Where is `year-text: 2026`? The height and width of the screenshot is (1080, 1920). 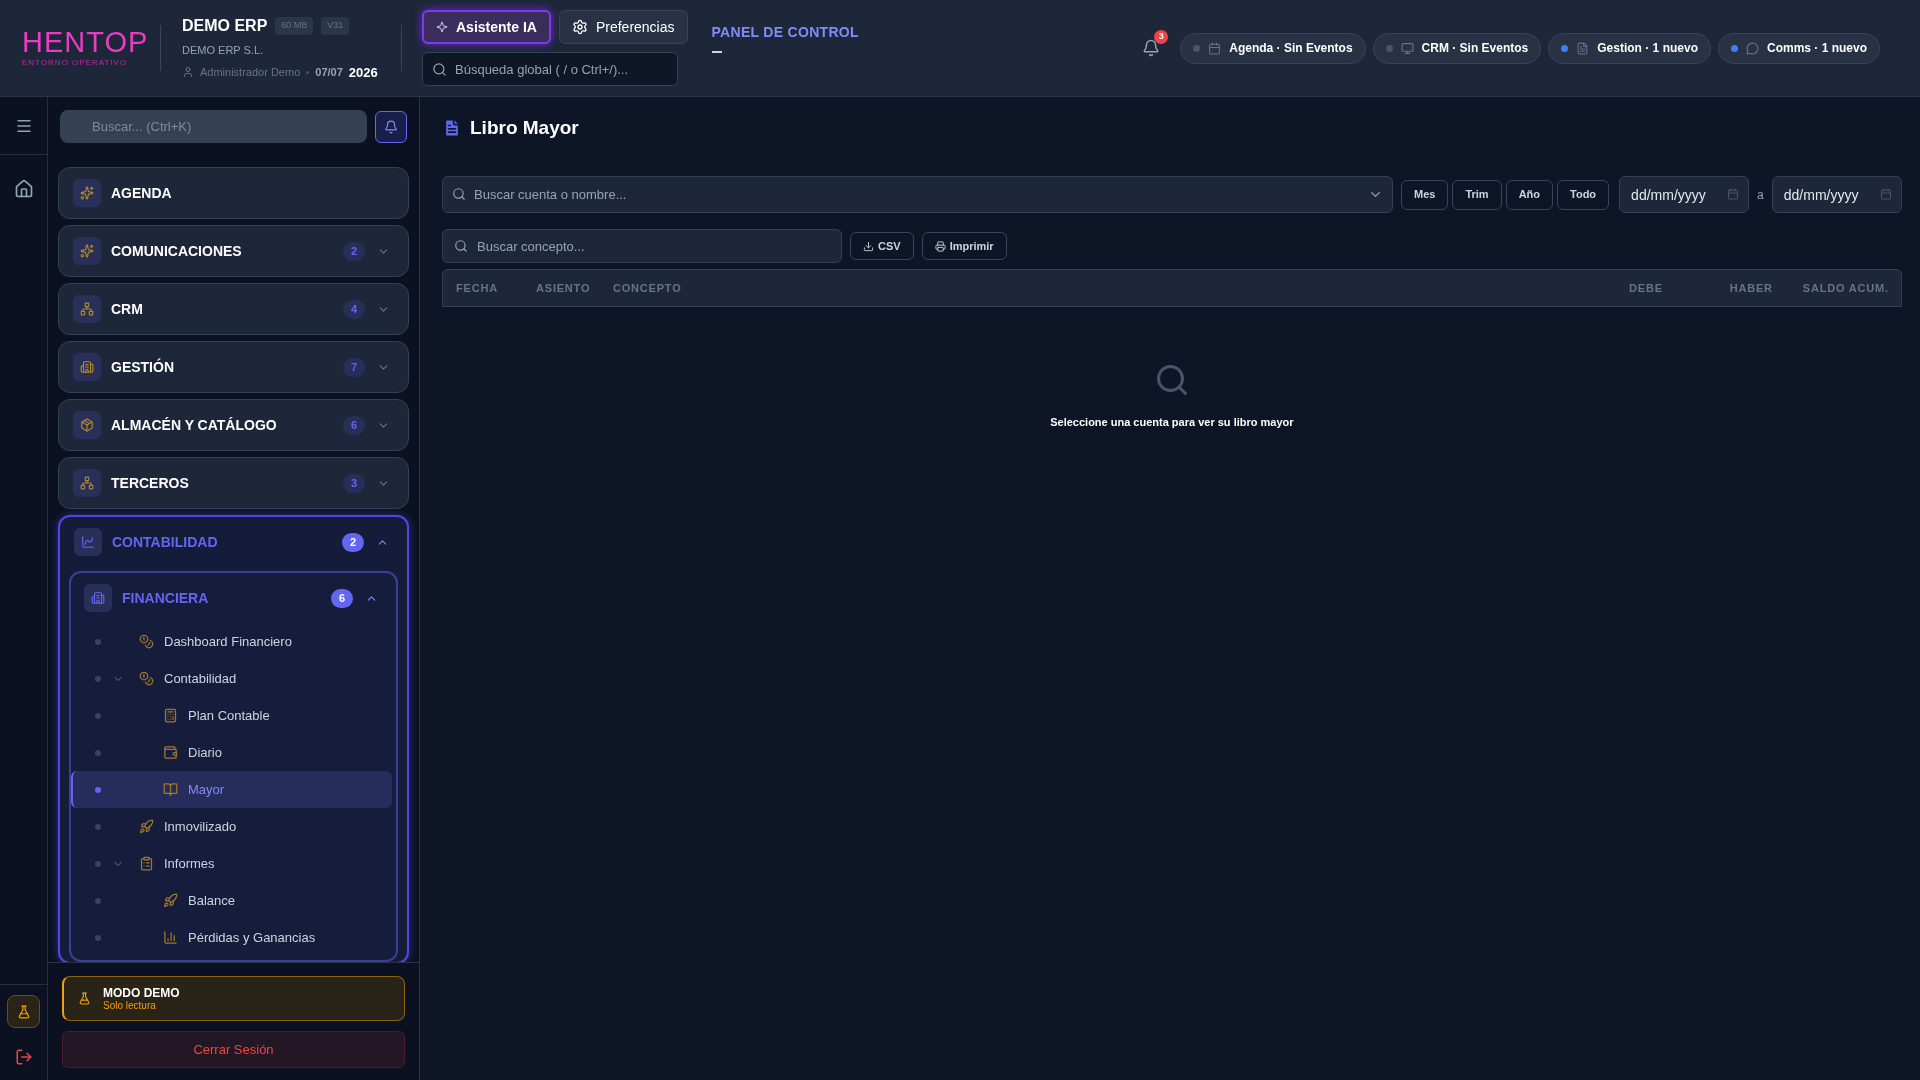 year-text: 2026 is located at coordinates (363, 72).